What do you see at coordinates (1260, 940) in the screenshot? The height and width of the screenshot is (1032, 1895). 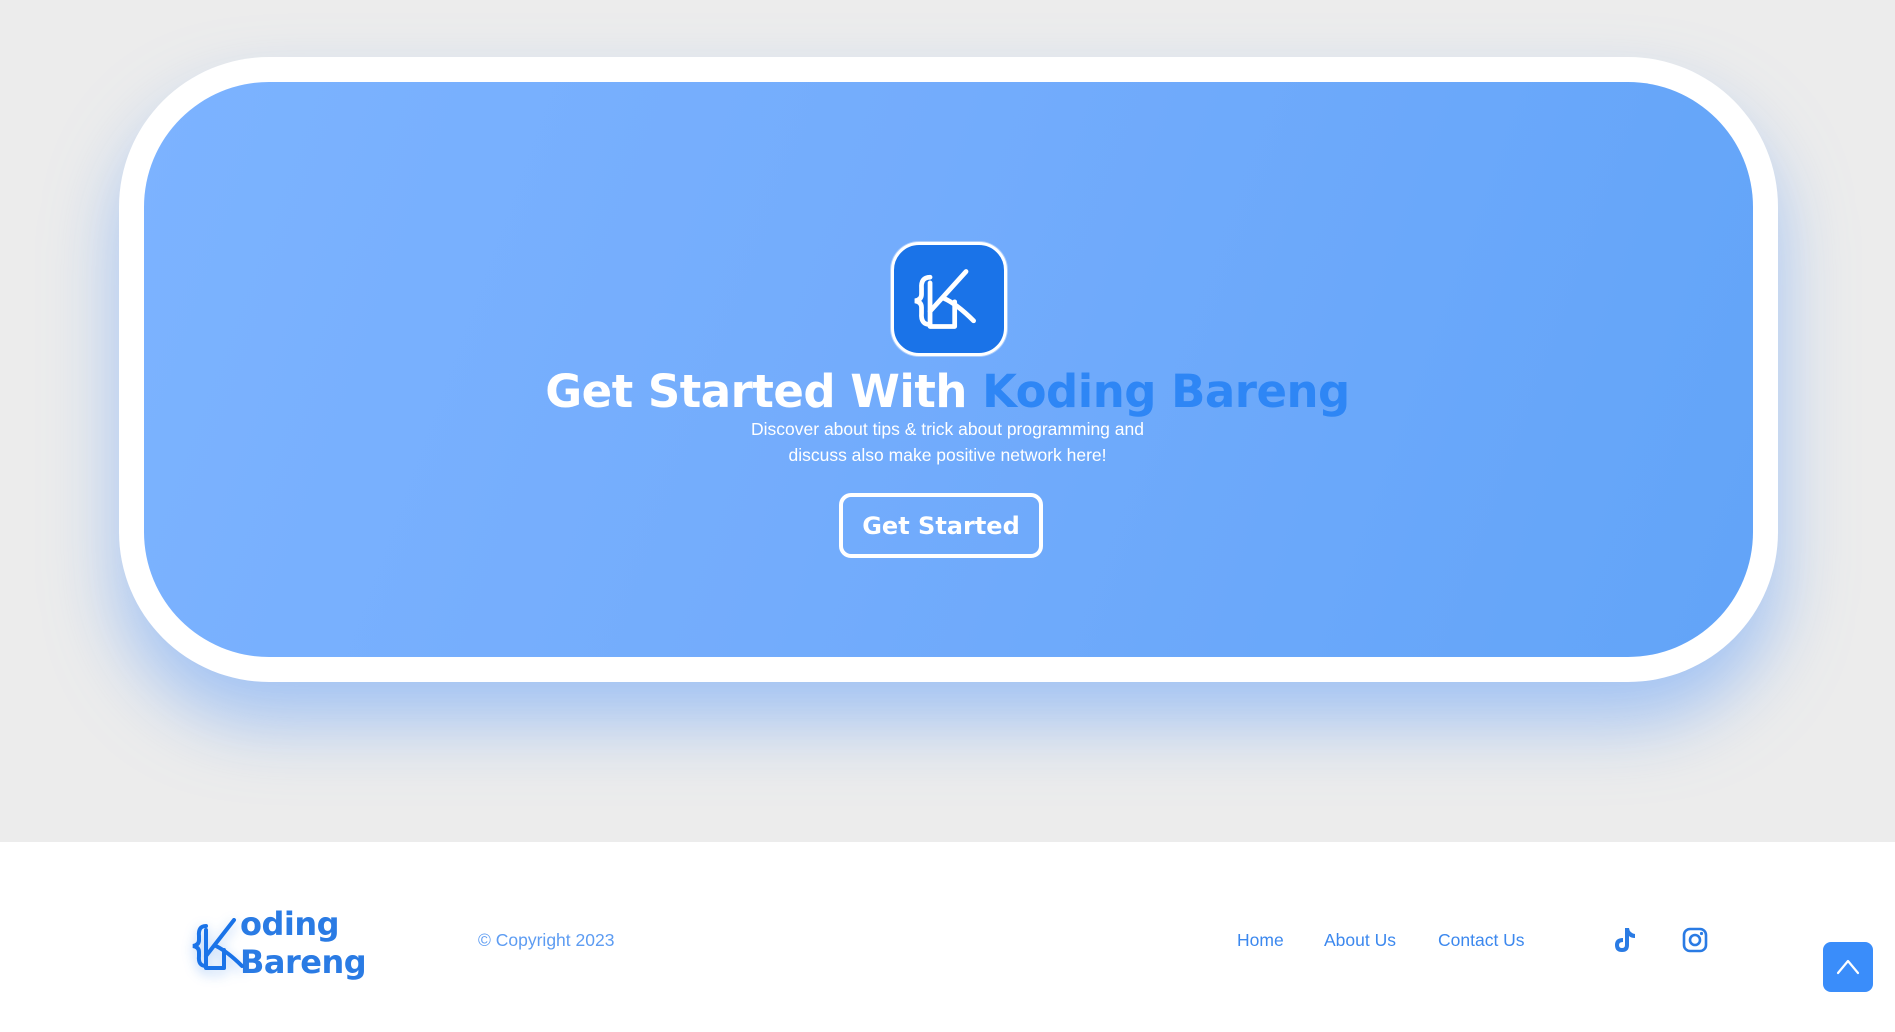 I see `footer-nav-home: Home` at bounding box center [1260, 940].